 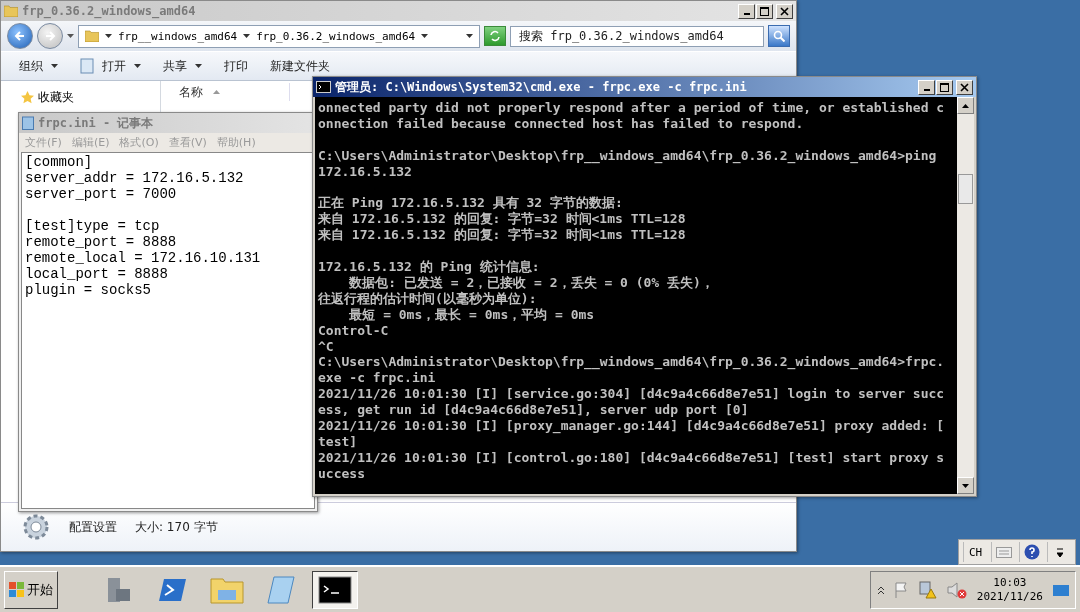 I want to click on start-button: 开始, so click(x=31, y=589).